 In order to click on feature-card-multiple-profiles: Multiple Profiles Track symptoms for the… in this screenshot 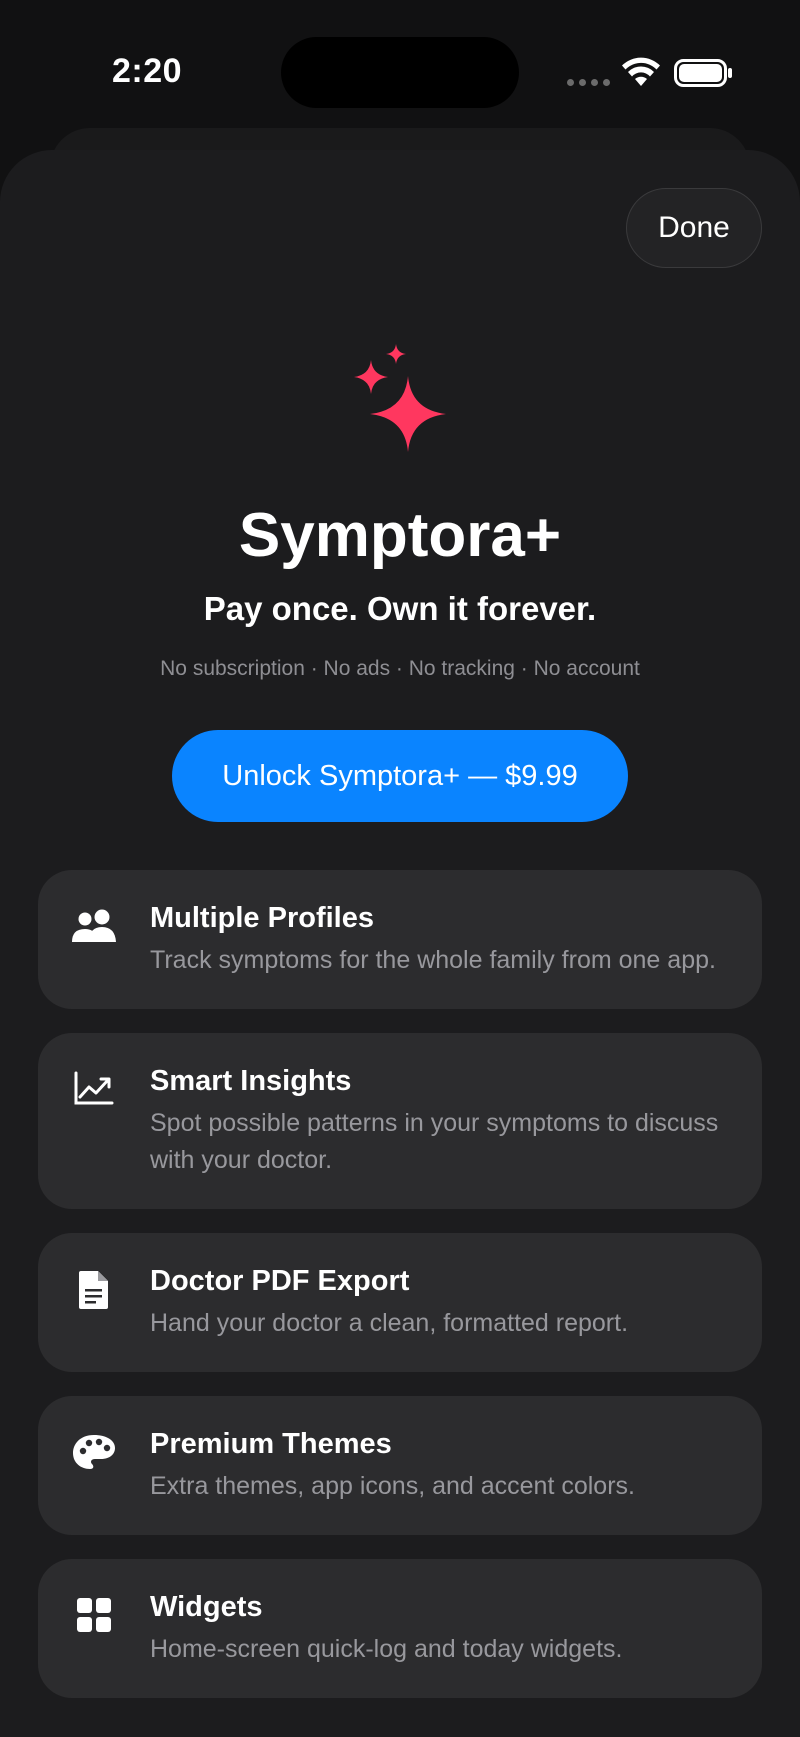, I will do `click(400, 939)`.